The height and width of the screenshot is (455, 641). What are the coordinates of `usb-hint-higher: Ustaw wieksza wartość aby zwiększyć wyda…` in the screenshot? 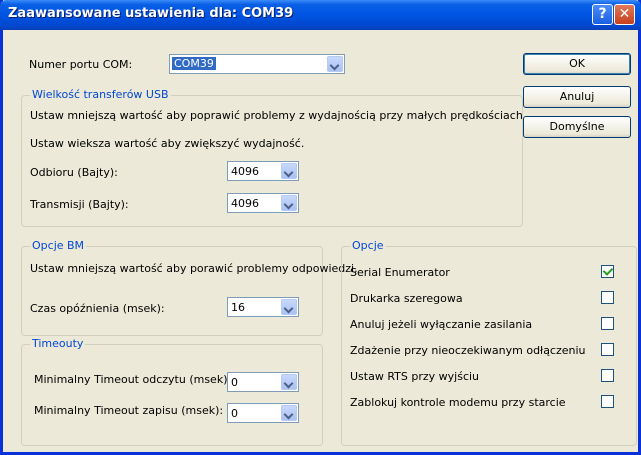 It's located at (167, 143).